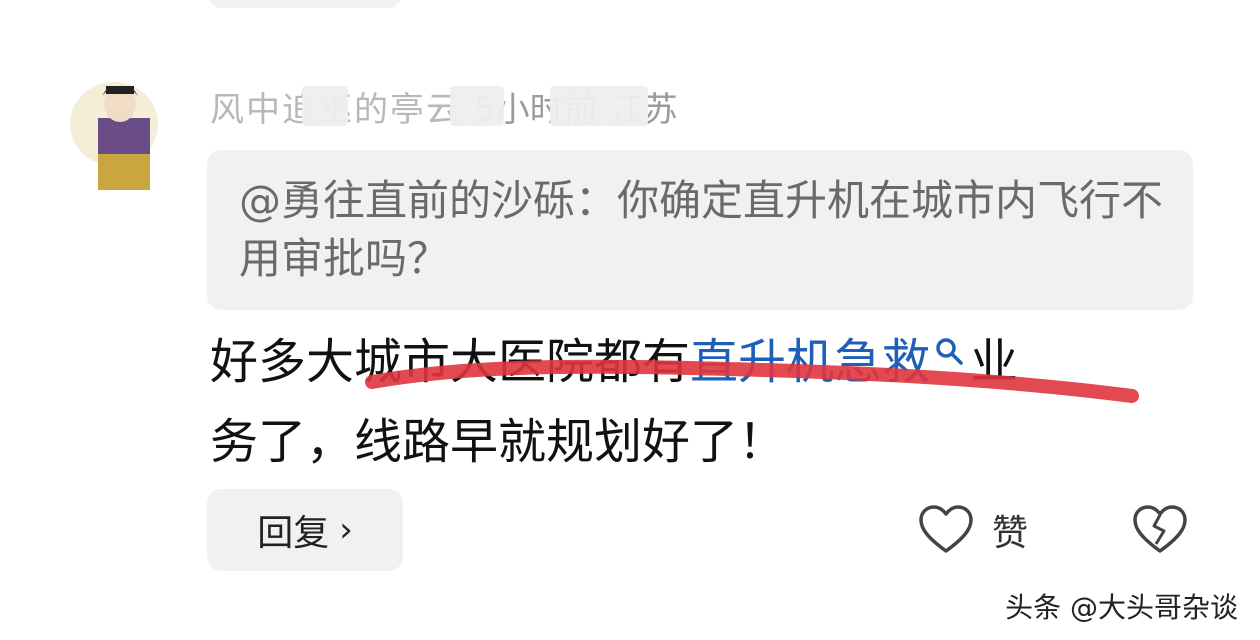 The height and width of the screenshot is (640, 1260). I want to click on search-icon, so click(949, 351).